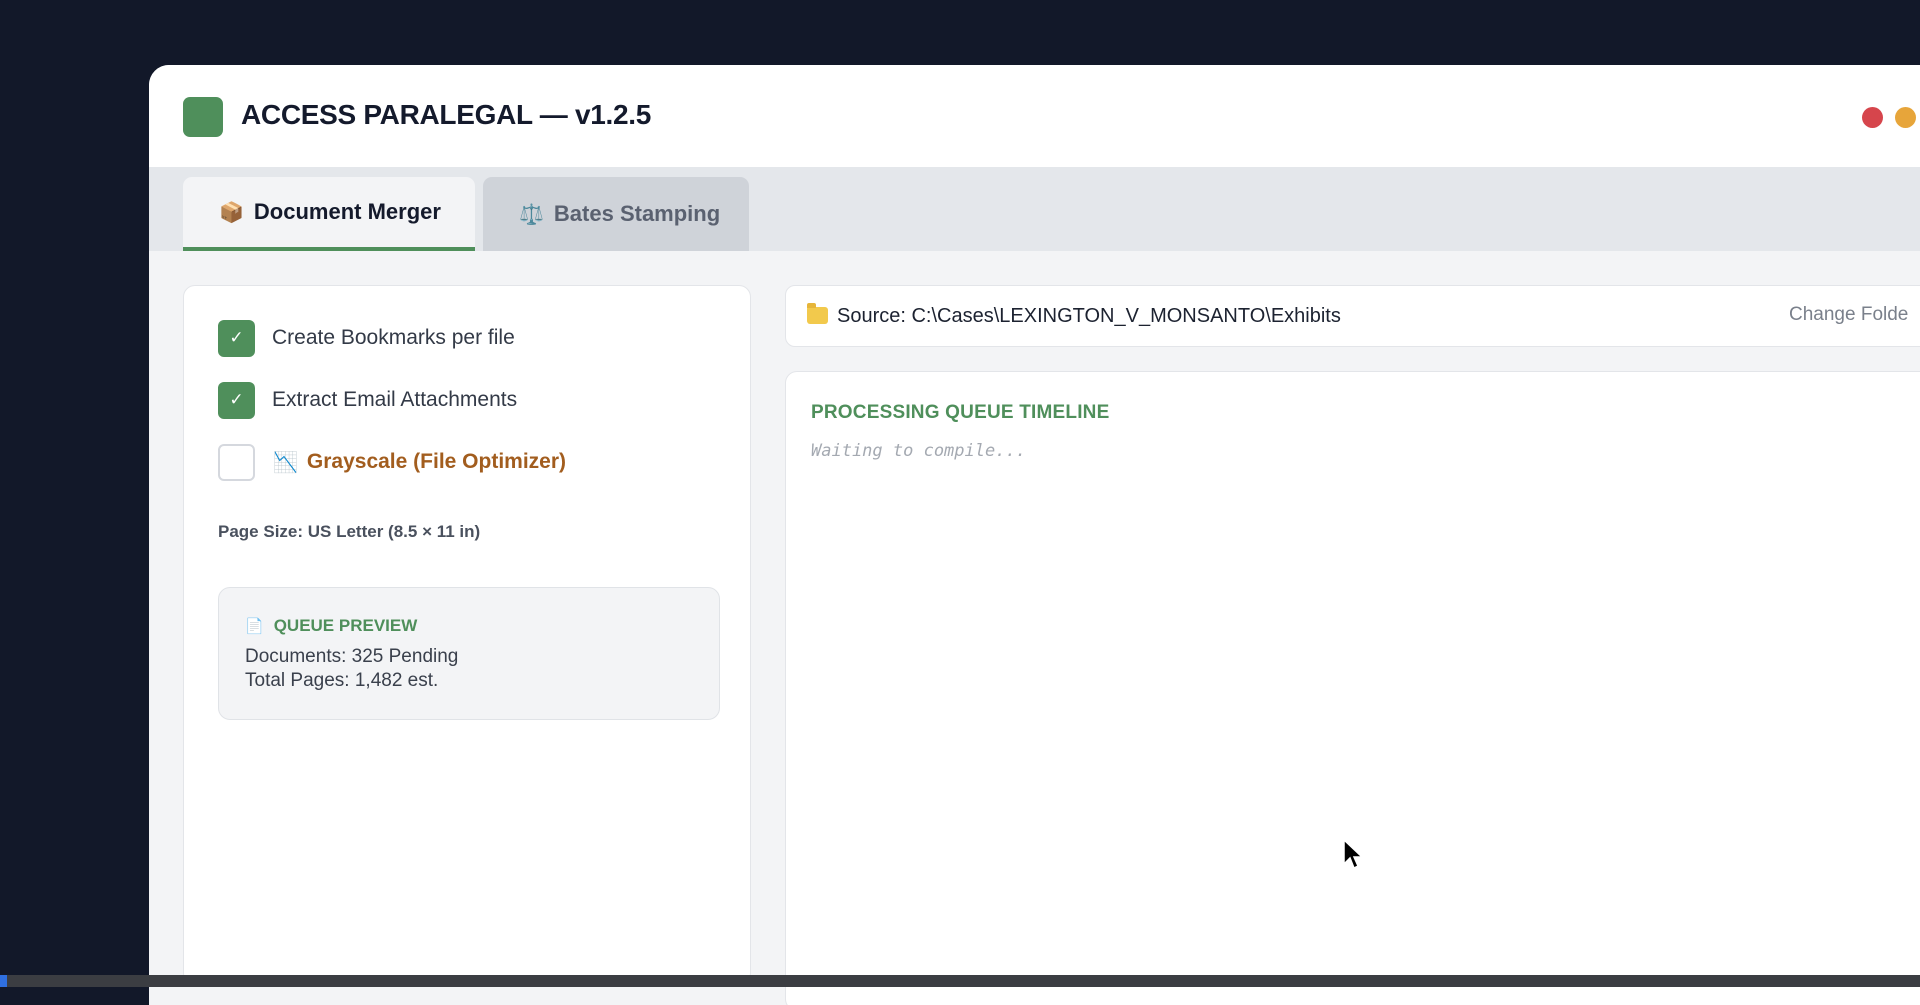 The width and height of the screenshot is (1920, 1005). Describe the element at coordinates (236, 462) in the screenshot. I see `grayscale-checkbox` at that location.